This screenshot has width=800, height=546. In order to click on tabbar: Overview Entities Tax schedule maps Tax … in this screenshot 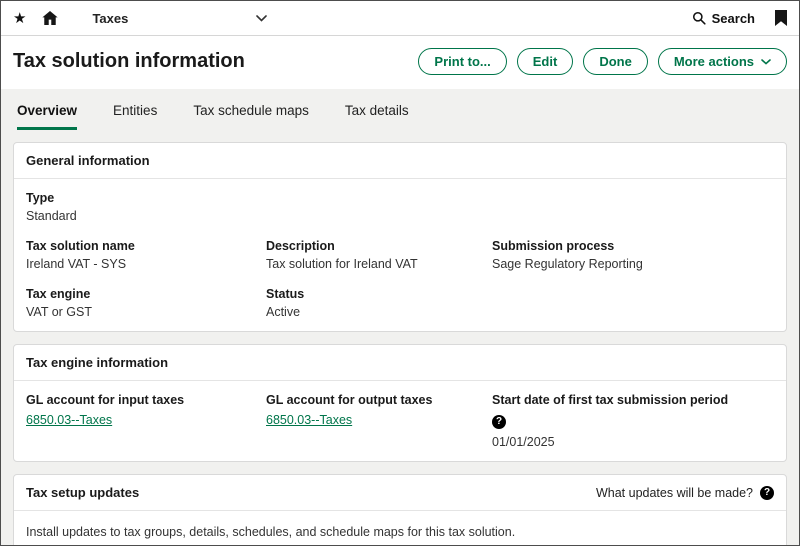, I will do `click(400, 109)`.